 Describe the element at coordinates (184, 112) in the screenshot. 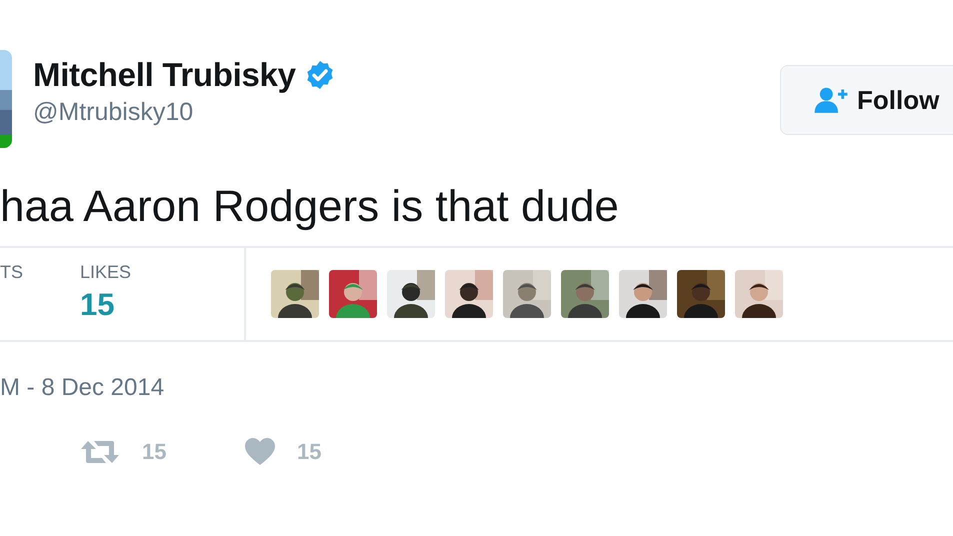

I see `author-handle: @Mtrubisky10` at that location.